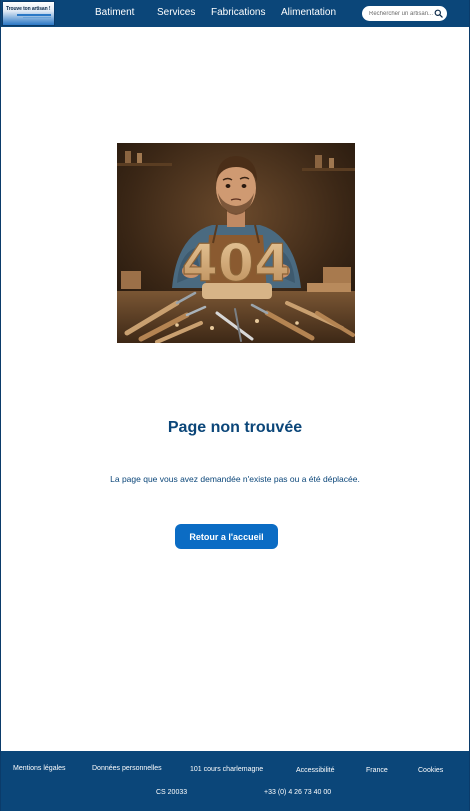 The height and width of the screenshot is (811, 470). Describe the element at coordinates (39, 768) in the screenshot. I see `footer-link-mentions-legales: Mentions légales` at that location.